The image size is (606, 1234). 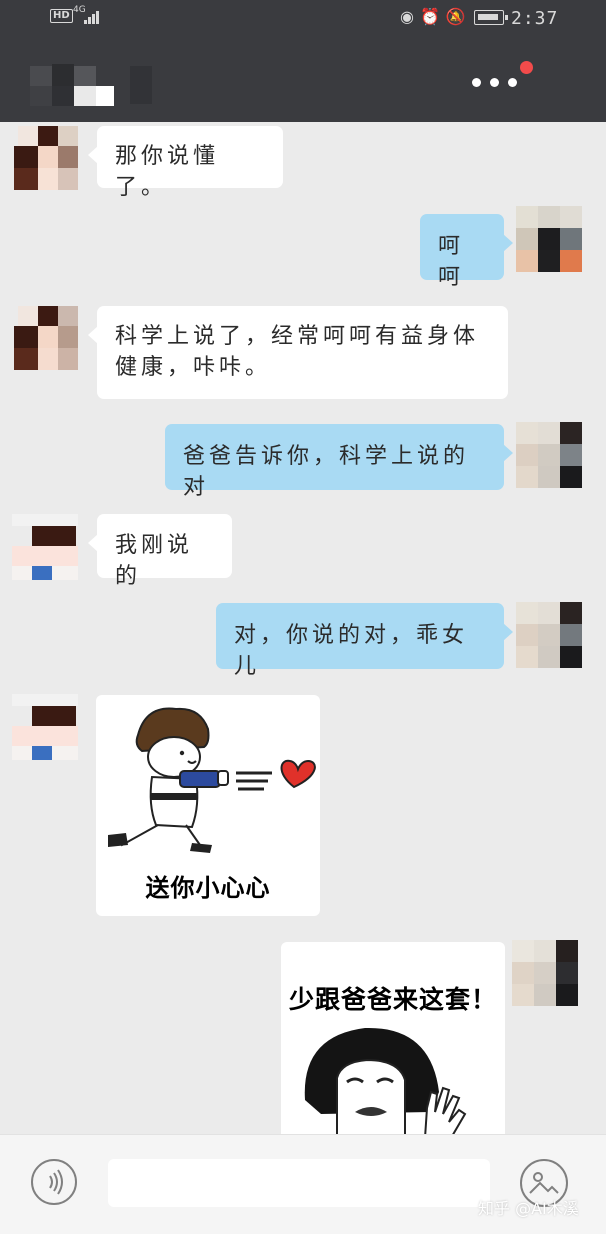 I want to click on sticker-message-outgoing: 少跟爸爸来这套！, so click(x=393, y=1038).